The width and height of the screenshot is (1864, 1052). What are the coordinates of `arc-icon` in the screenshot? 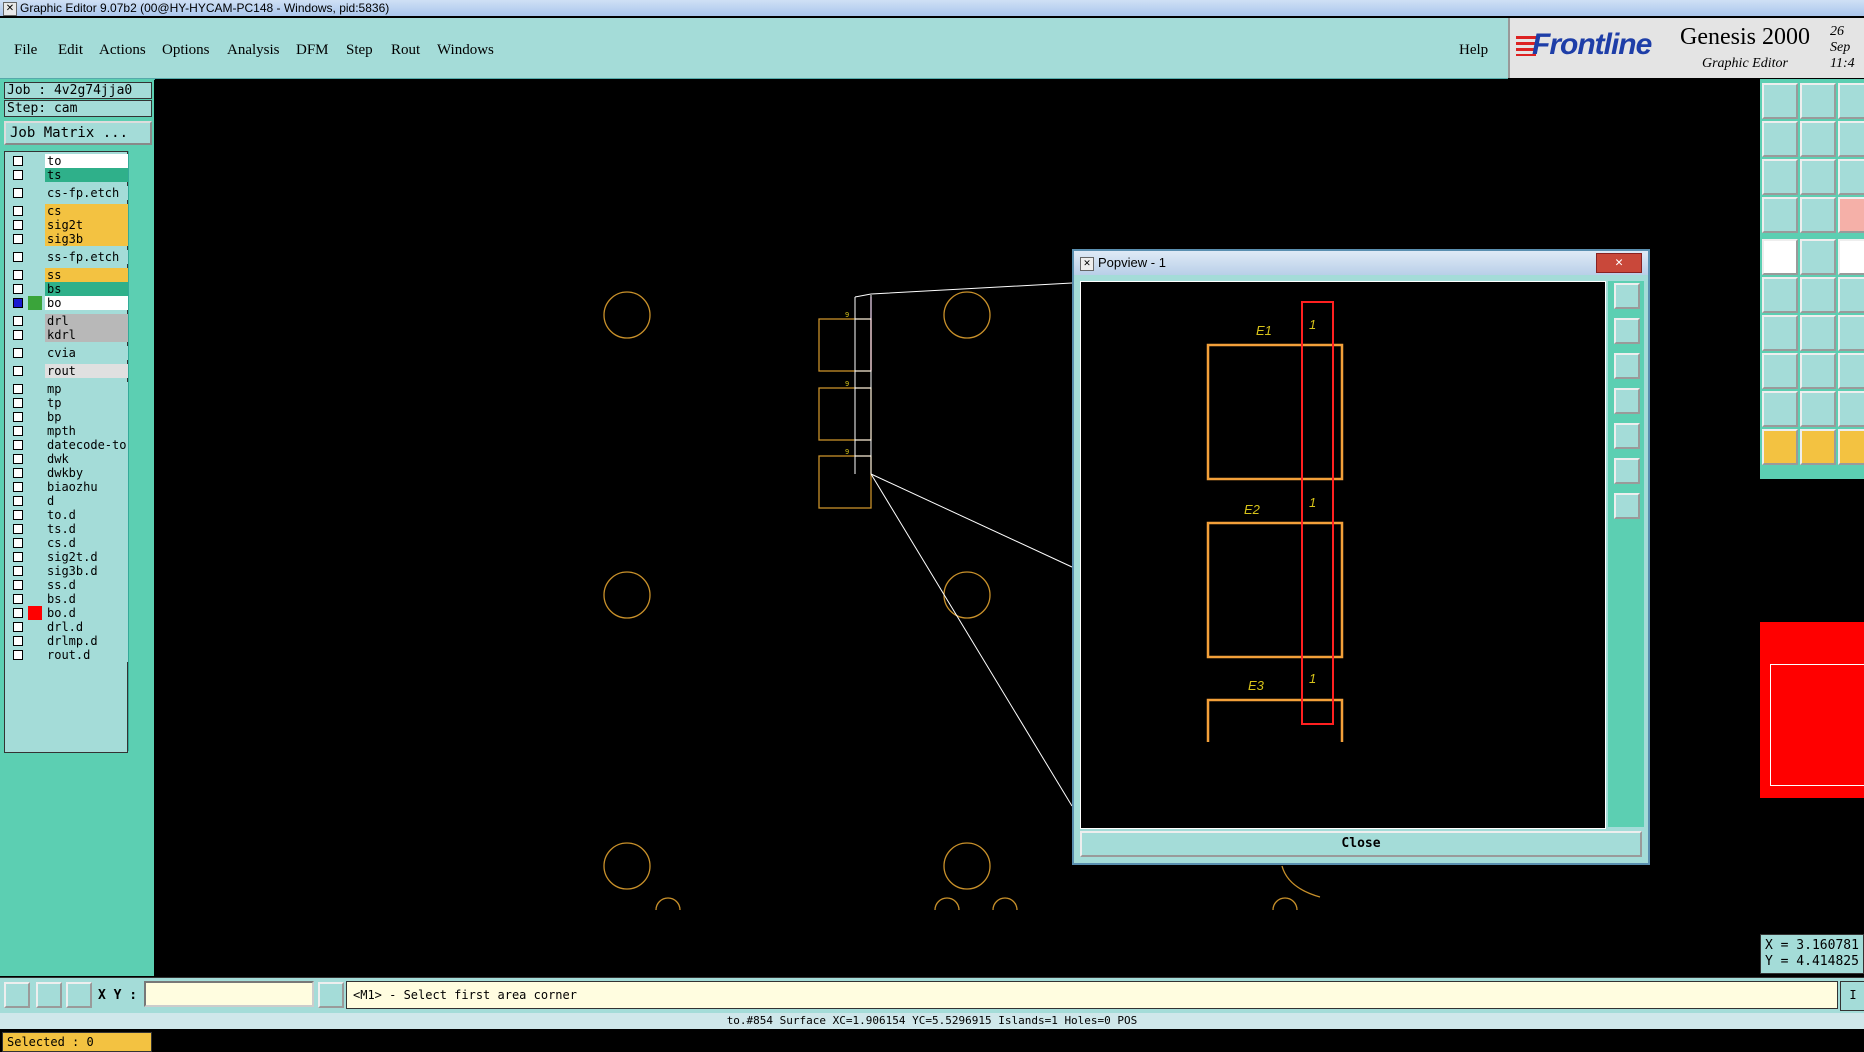 It's located at (1851, 295).